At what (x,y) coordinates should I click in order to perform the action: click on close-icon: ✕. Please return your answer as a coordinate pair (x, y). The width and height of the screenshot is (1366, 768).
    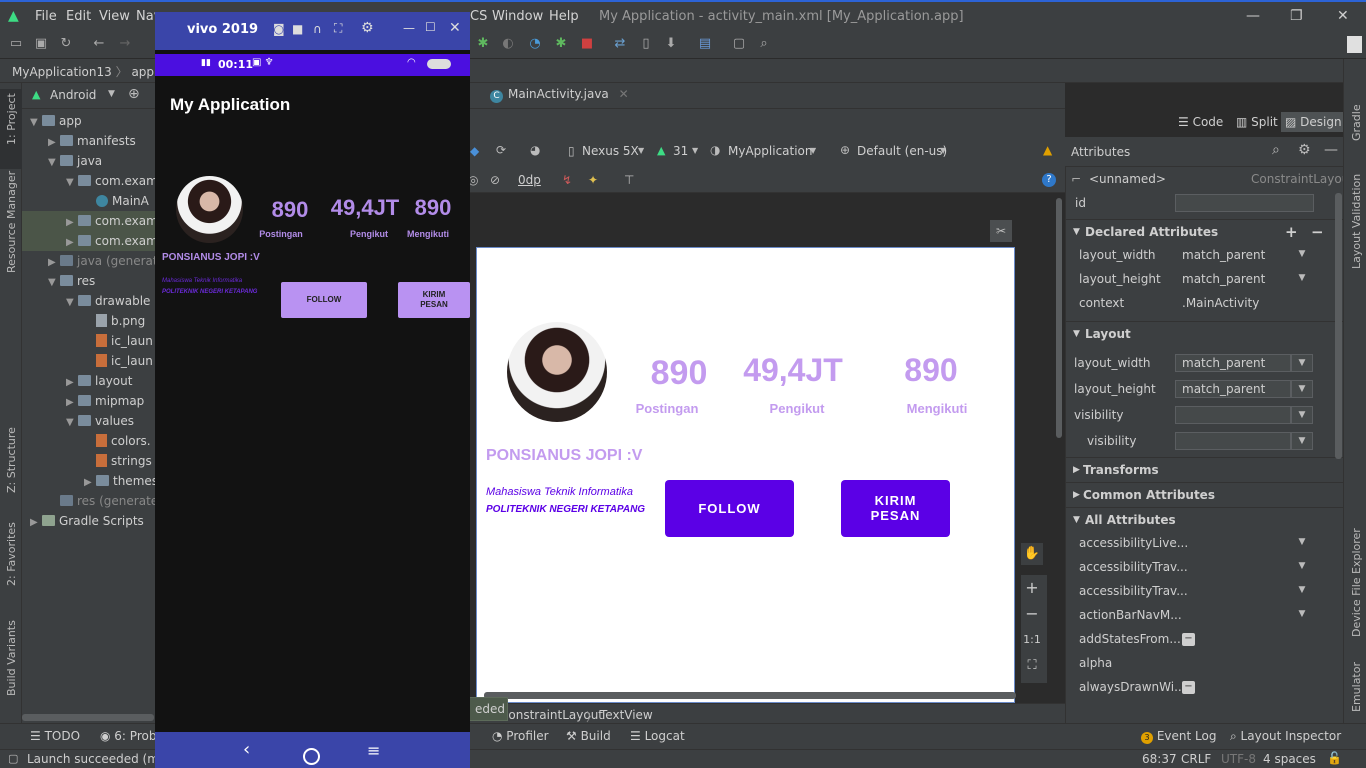
    Looking at the image, I should click on (1343, 16).